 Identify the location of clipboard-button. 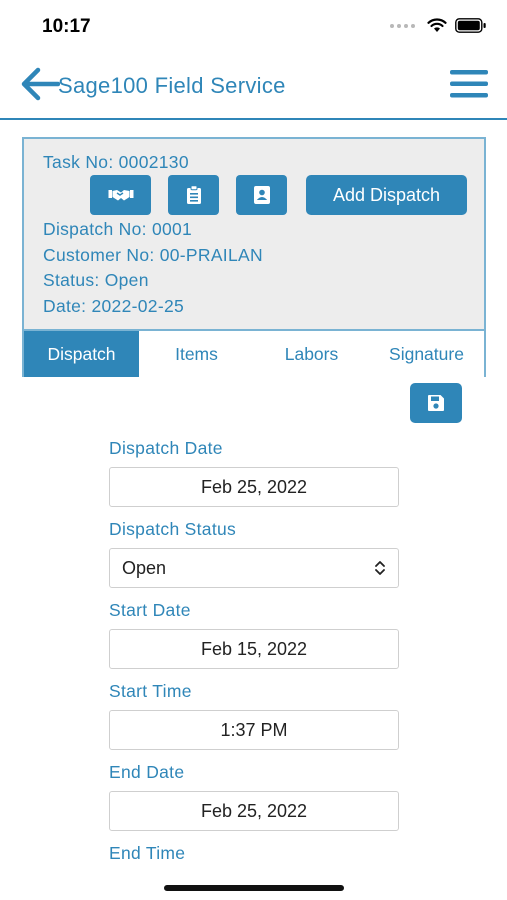
(193, 195).